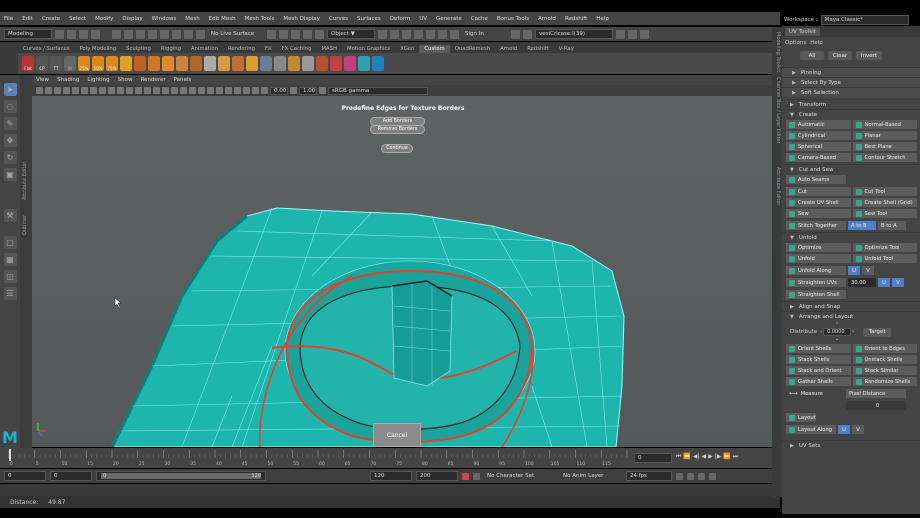 This screenshot has height=518, width=920. I want to click on continue-button: Continue, so click(397, 148).